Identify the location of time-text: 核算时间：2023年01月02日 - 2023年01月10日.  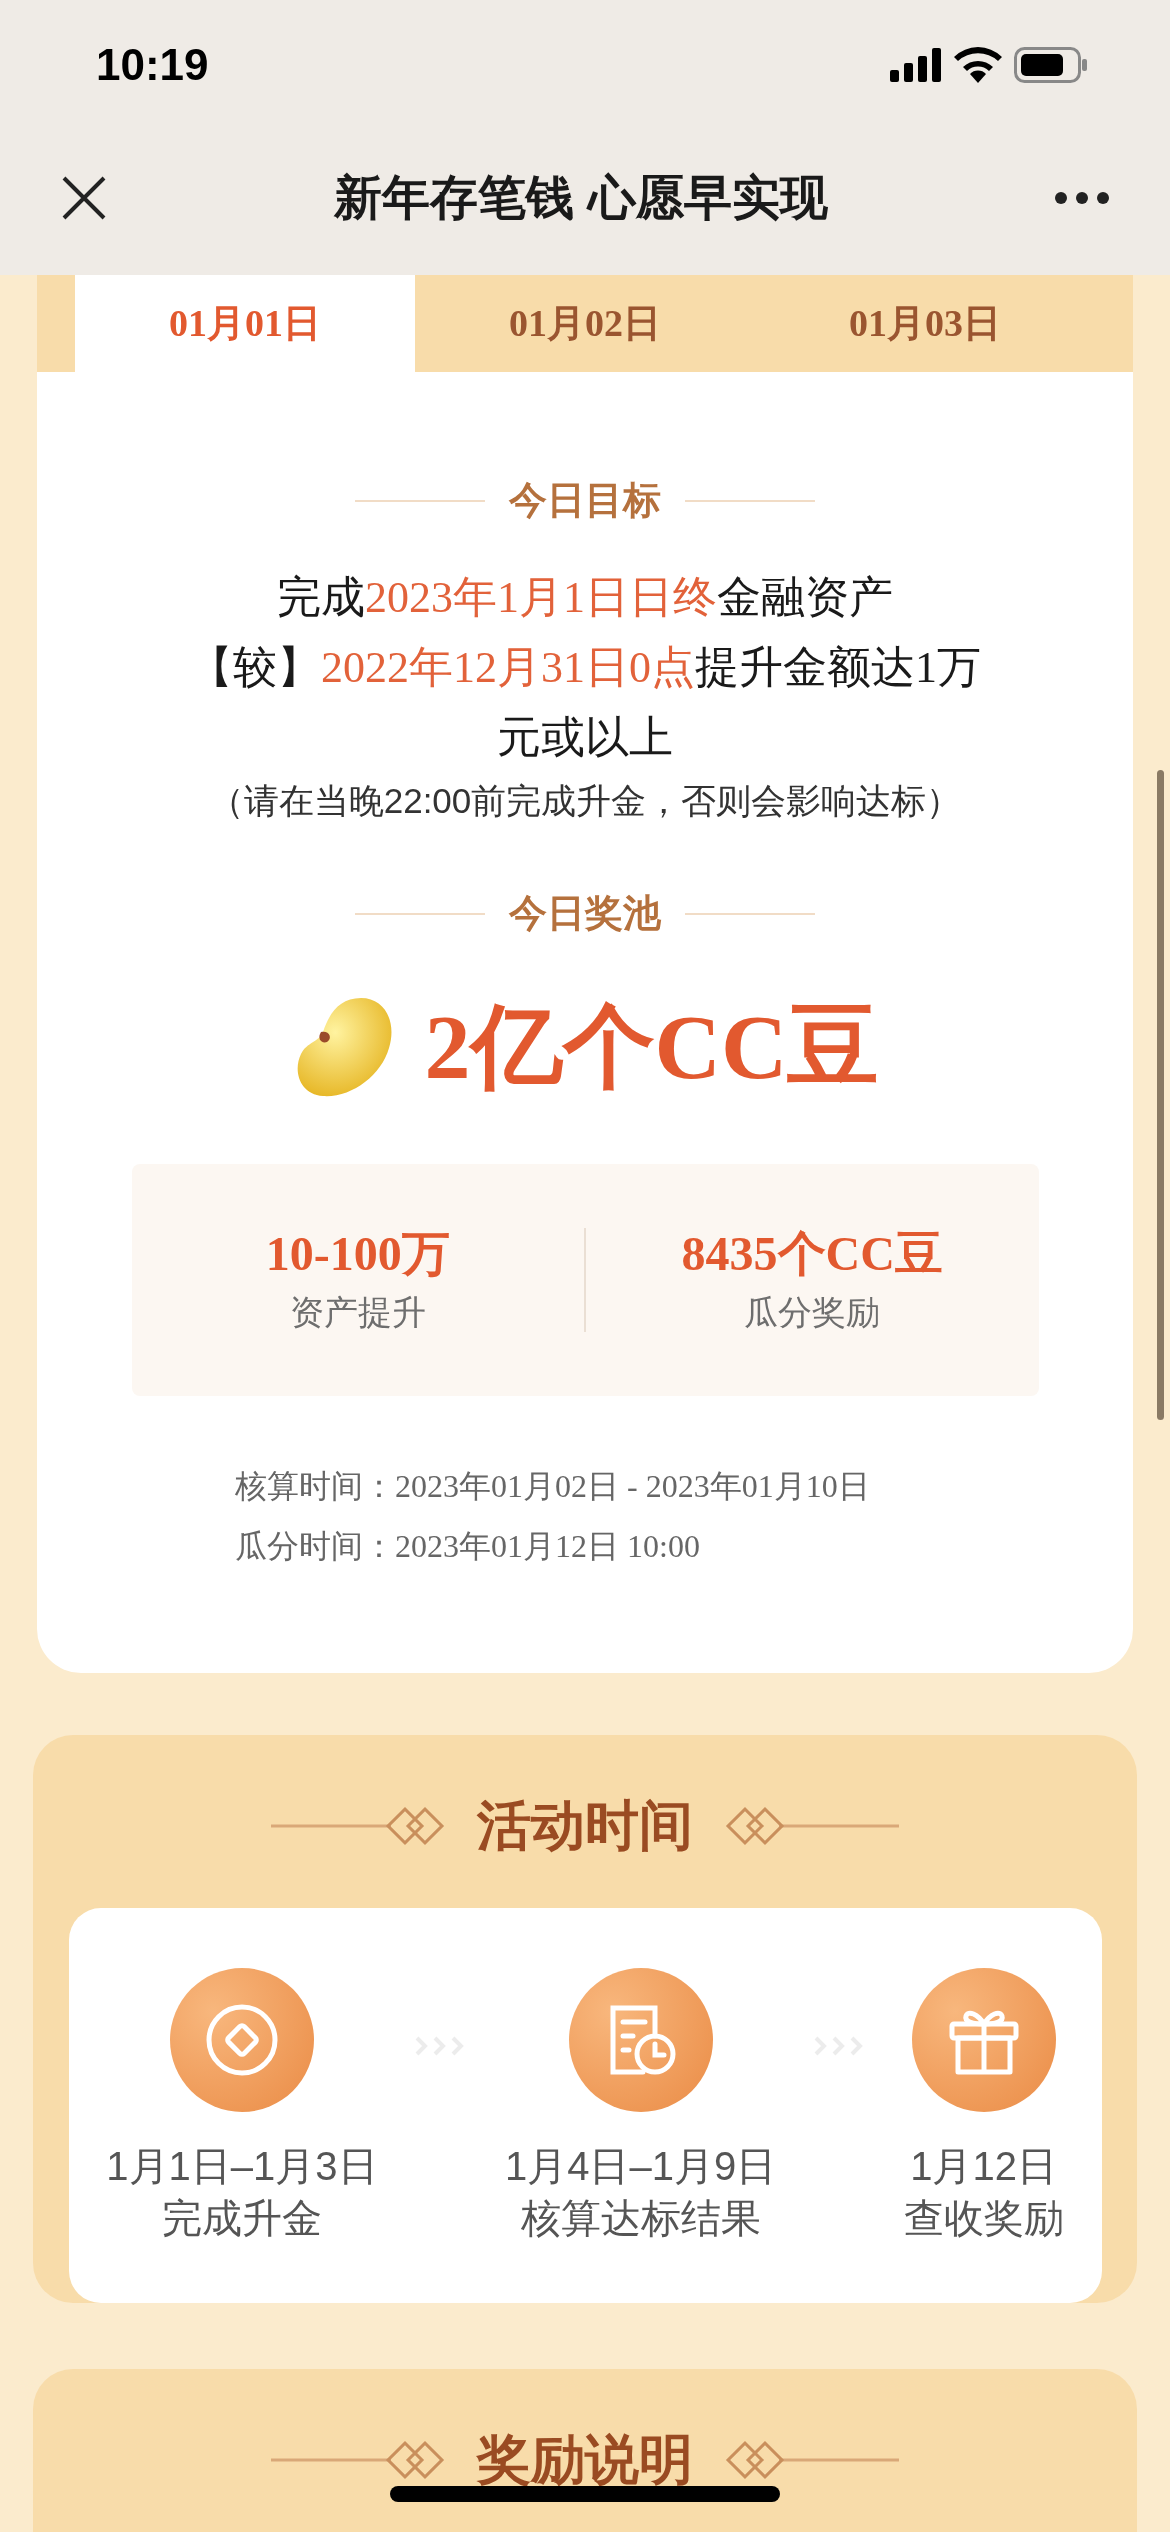
(553, 1486).